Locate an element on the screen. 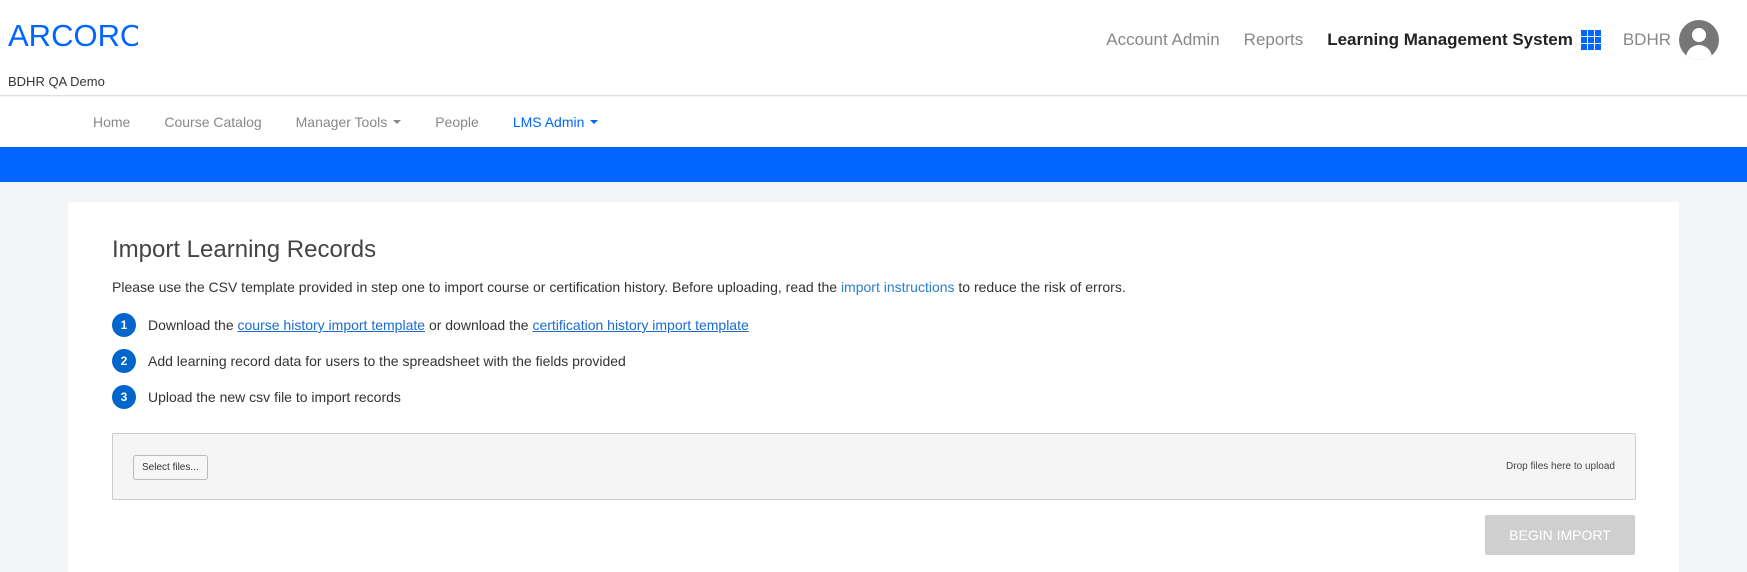 The image size is (1747, 572). nav-manager-tools: Manager Tools is located at coordinates (349, 122).